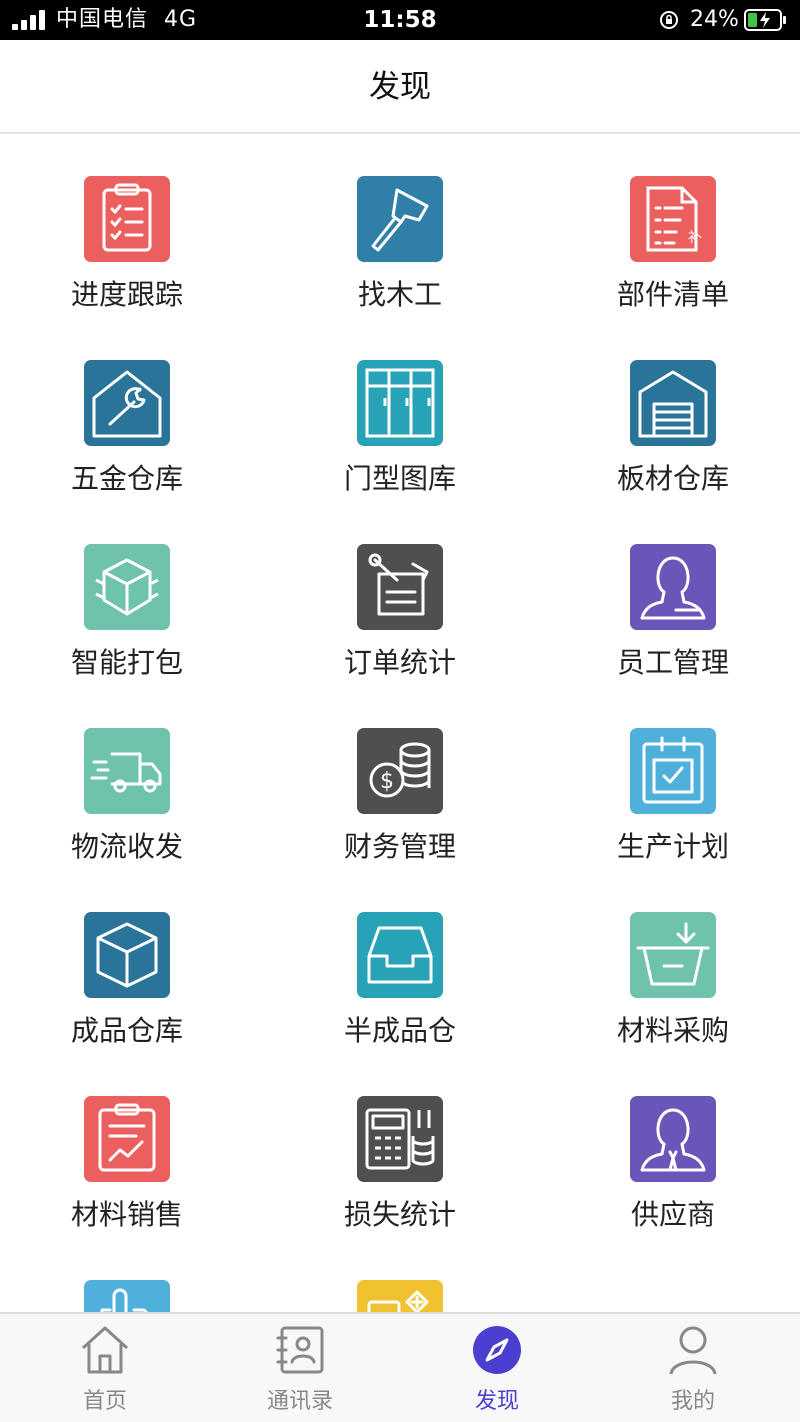 This screenshot has height=1422, width=800. What do you see at coordinates (673, 771) in the screenshot?
I see `calendar-check-icon` at bounding box center [673, 771].